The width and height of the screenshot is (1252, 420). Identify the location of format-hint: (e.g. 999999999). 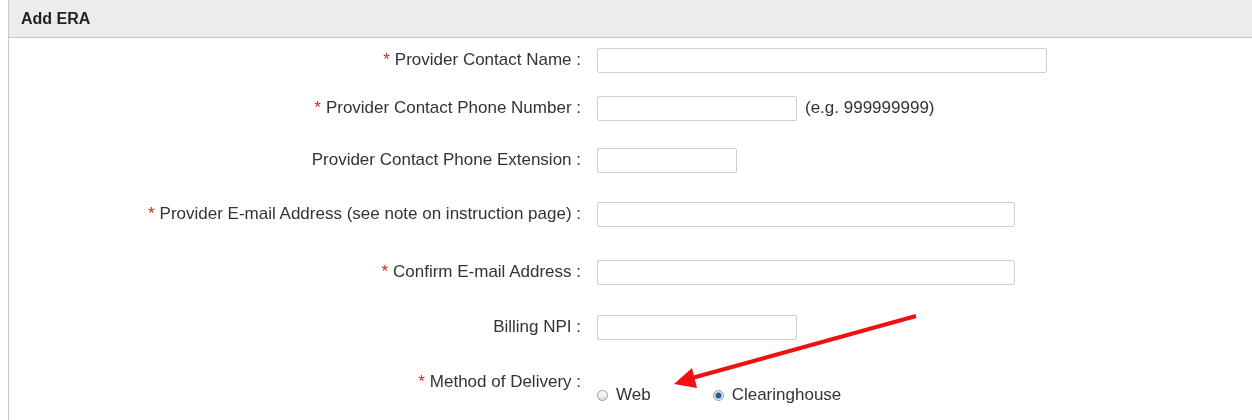
(870, 108).